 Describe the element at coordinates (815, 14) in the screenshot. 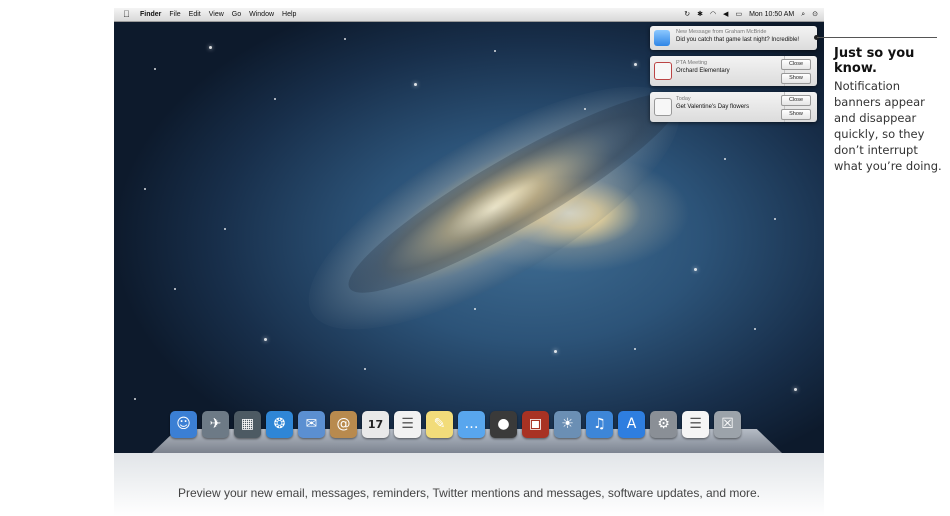

I see `notification-center-icon: ⊙` at that location.